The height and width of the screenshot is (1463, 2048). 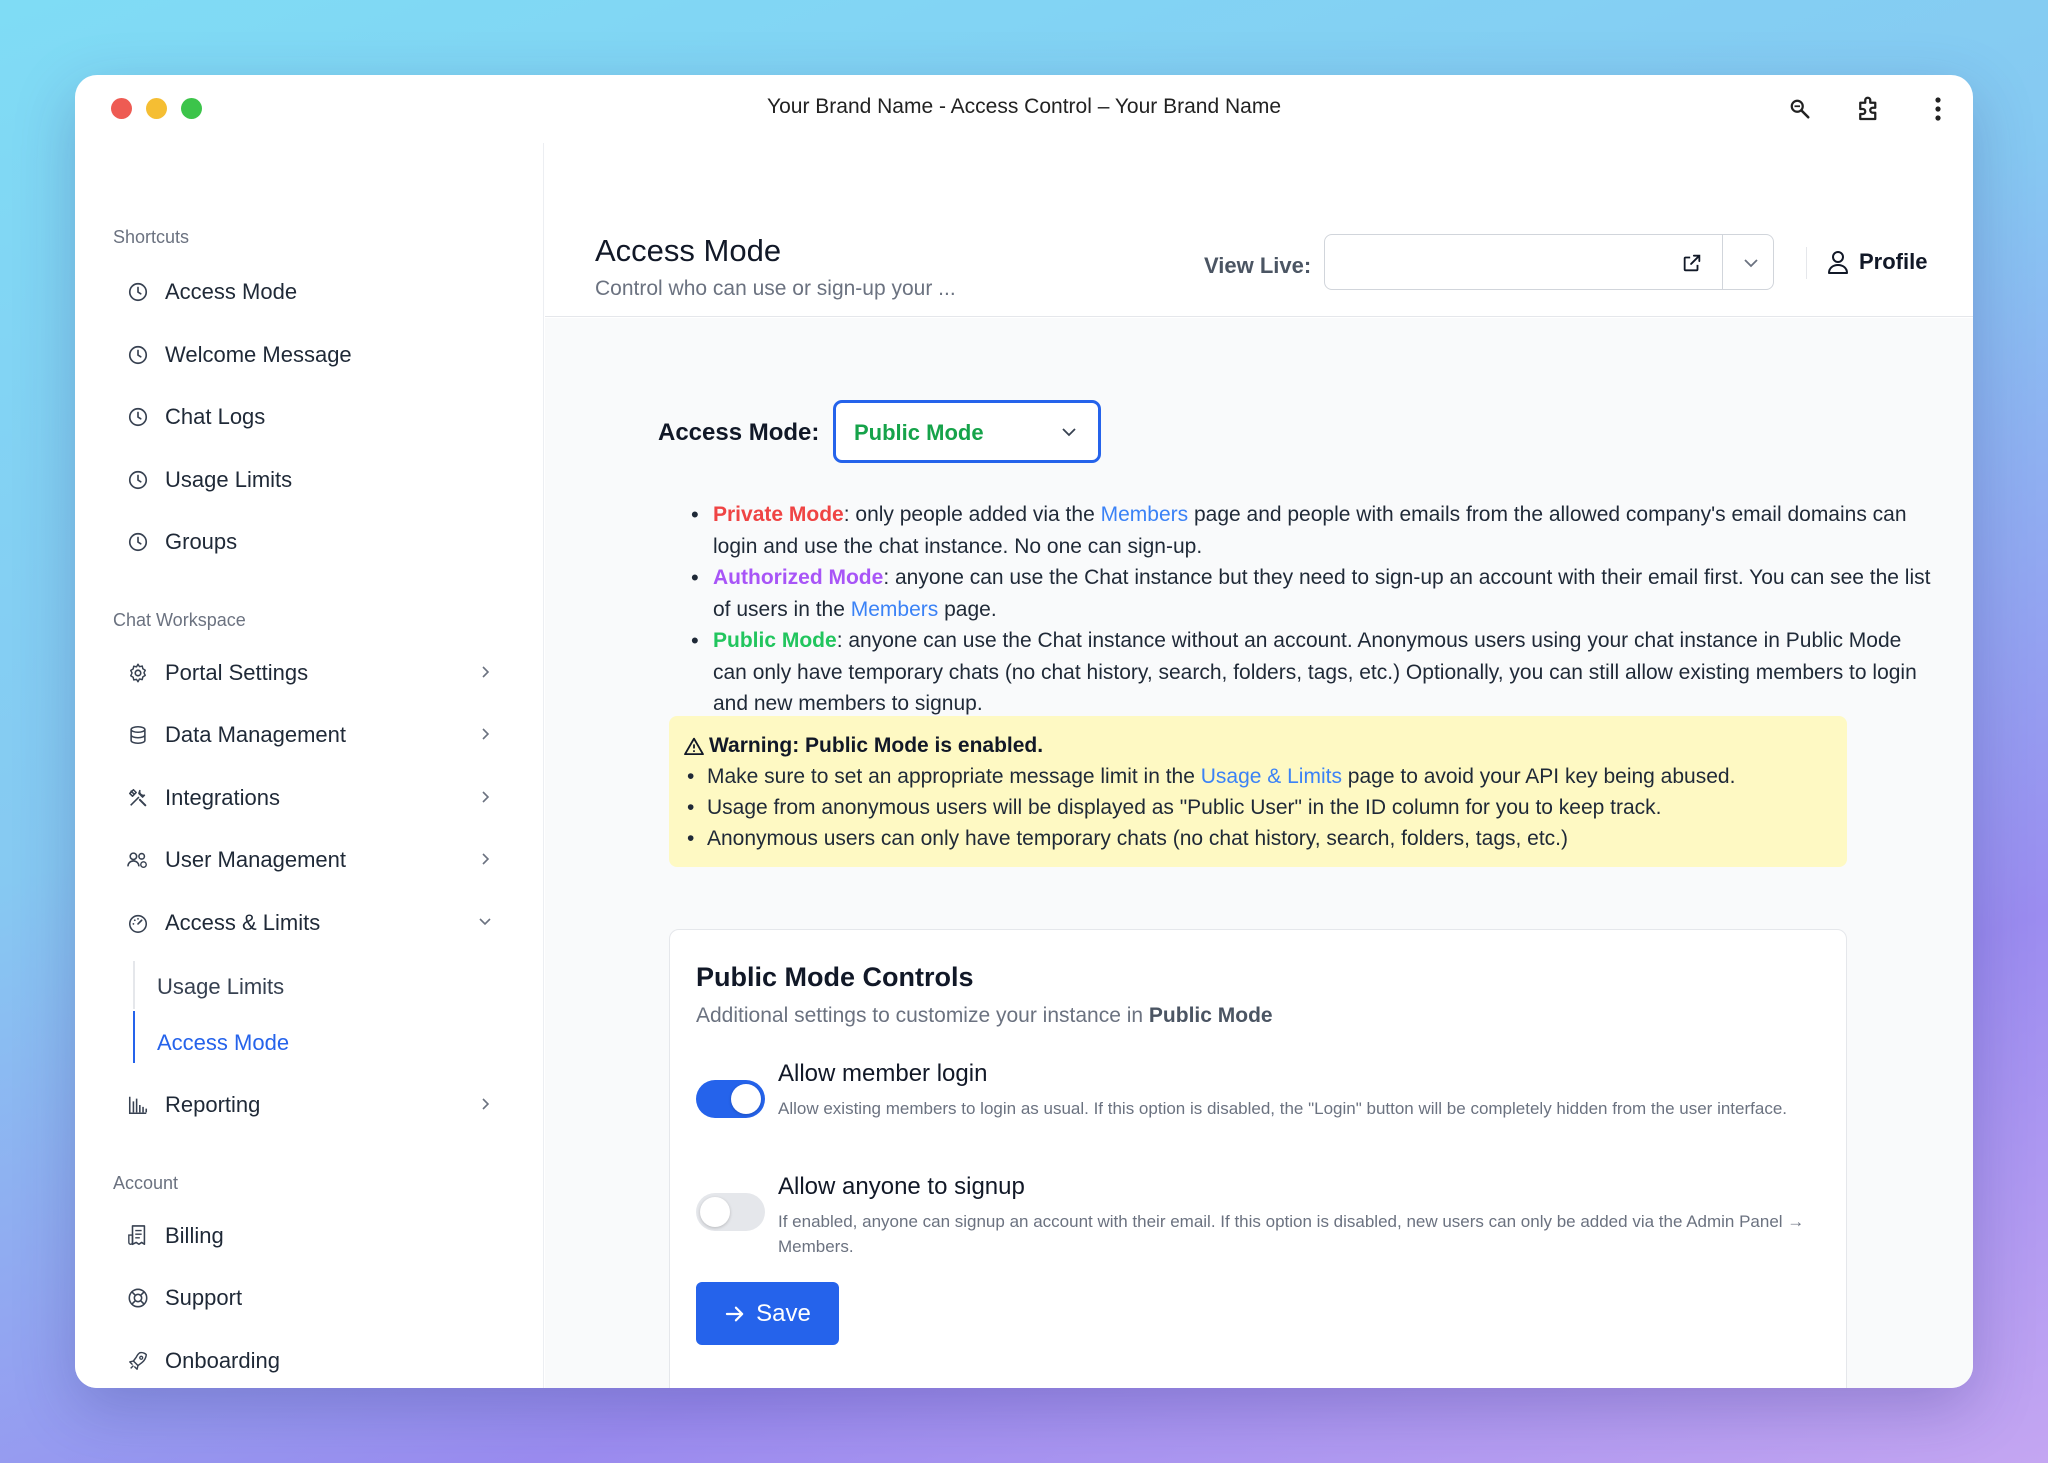 I want to click on sidebar-item-portal-settings: Portal Settings, so click(x=315, y=673).